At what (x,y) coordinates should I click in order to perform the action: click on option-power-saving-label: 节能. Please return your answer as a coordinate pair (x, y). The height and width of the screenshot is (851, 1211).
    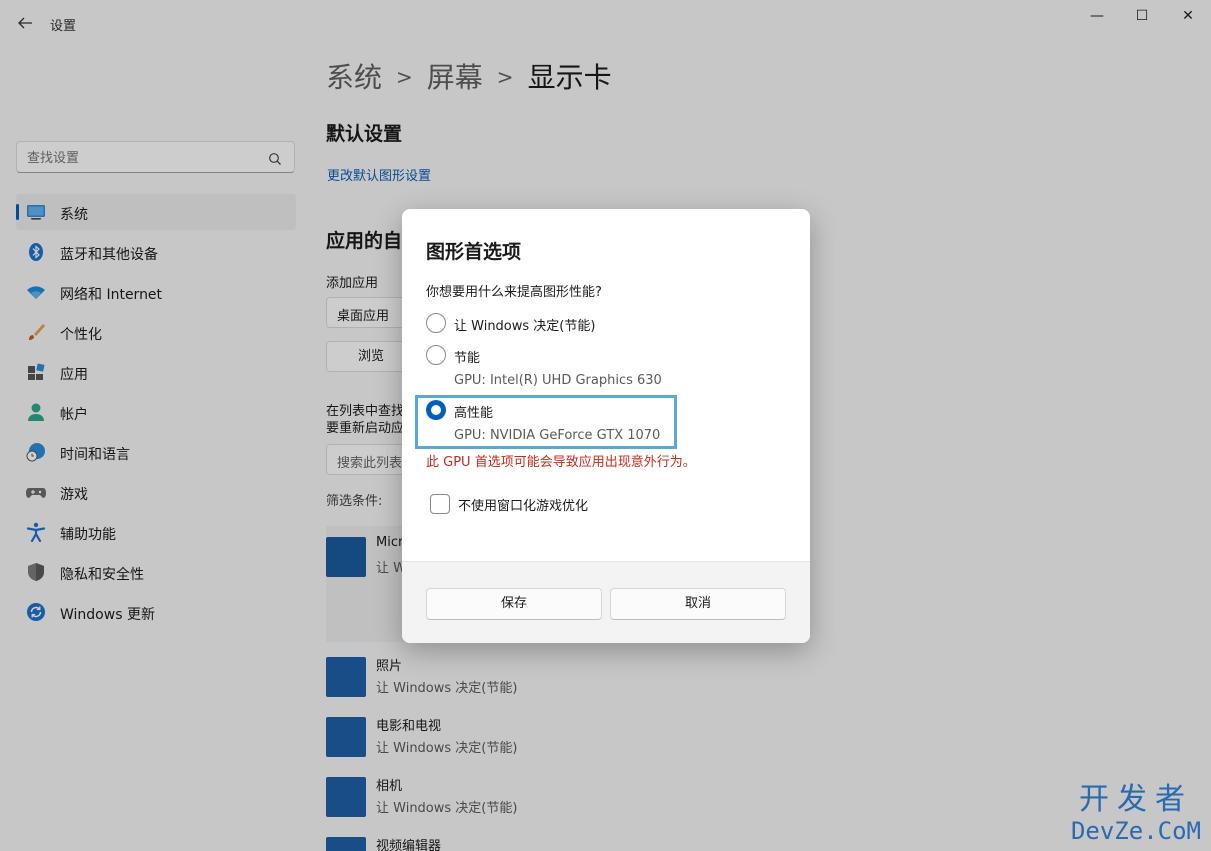
    Looking at the image, I should click on (467, 356).